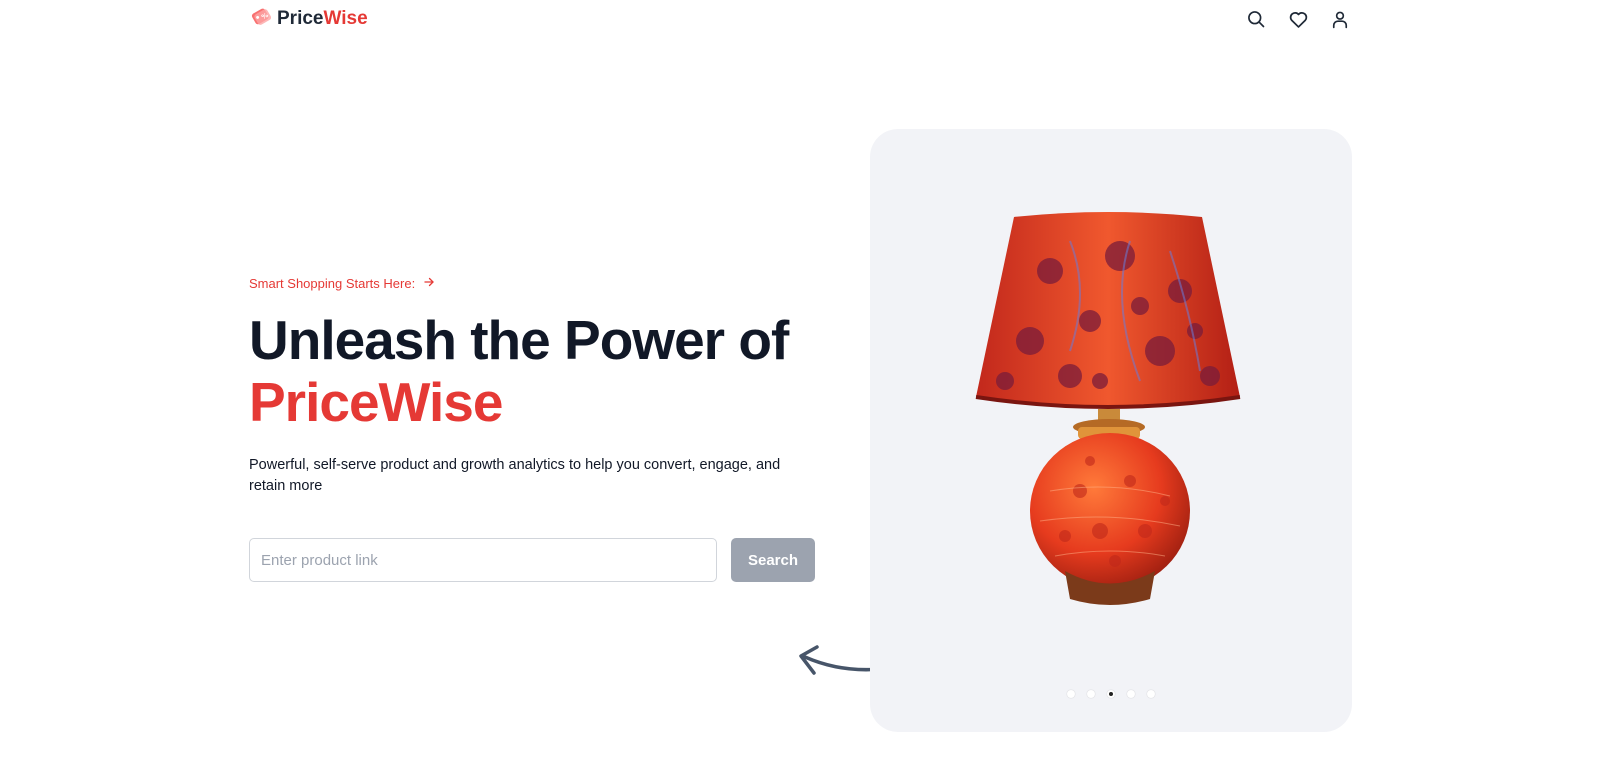 The height and width of the screenshot is (765, 1600). What do you see at coordinates (1256, 19) in the screenshot?
I see `search-icon` at bounding box center [1256, 19].